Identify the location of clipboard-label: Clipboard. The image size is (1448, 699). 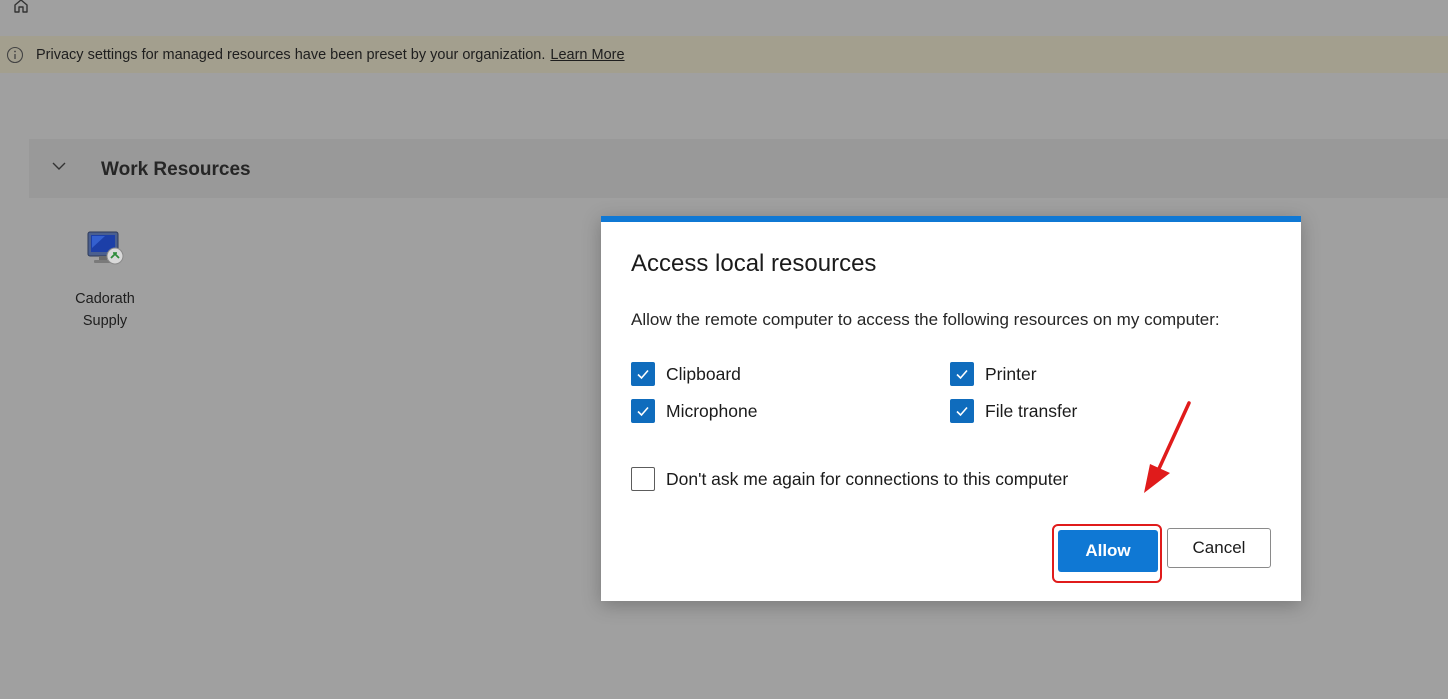
(703, 373).